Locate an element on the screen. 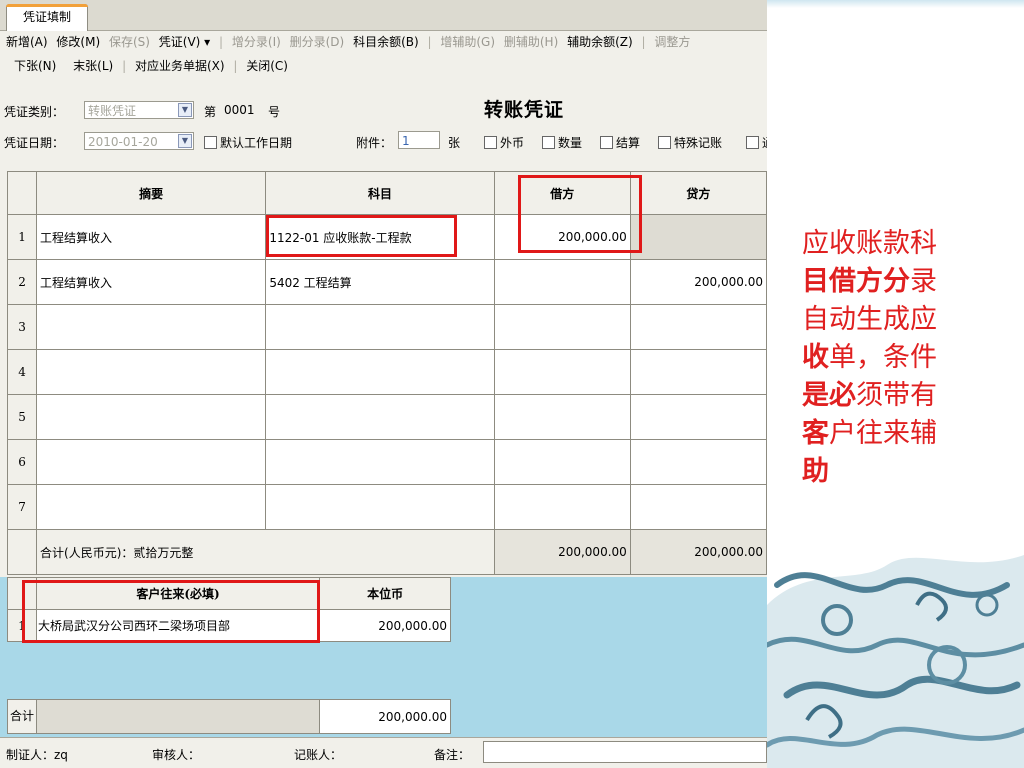 This screenshot has width=1024, height=768. checkbox-label: 特殊记账 is located at coordinates (698, 143).